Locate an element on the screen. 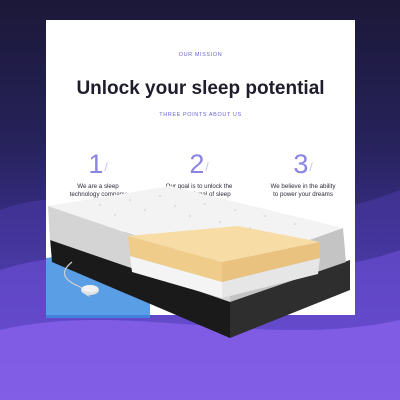 The height and width of the screenshot is (400, 400). point-1-text: We are a sleep technology company is located at coordinates (98, 191).